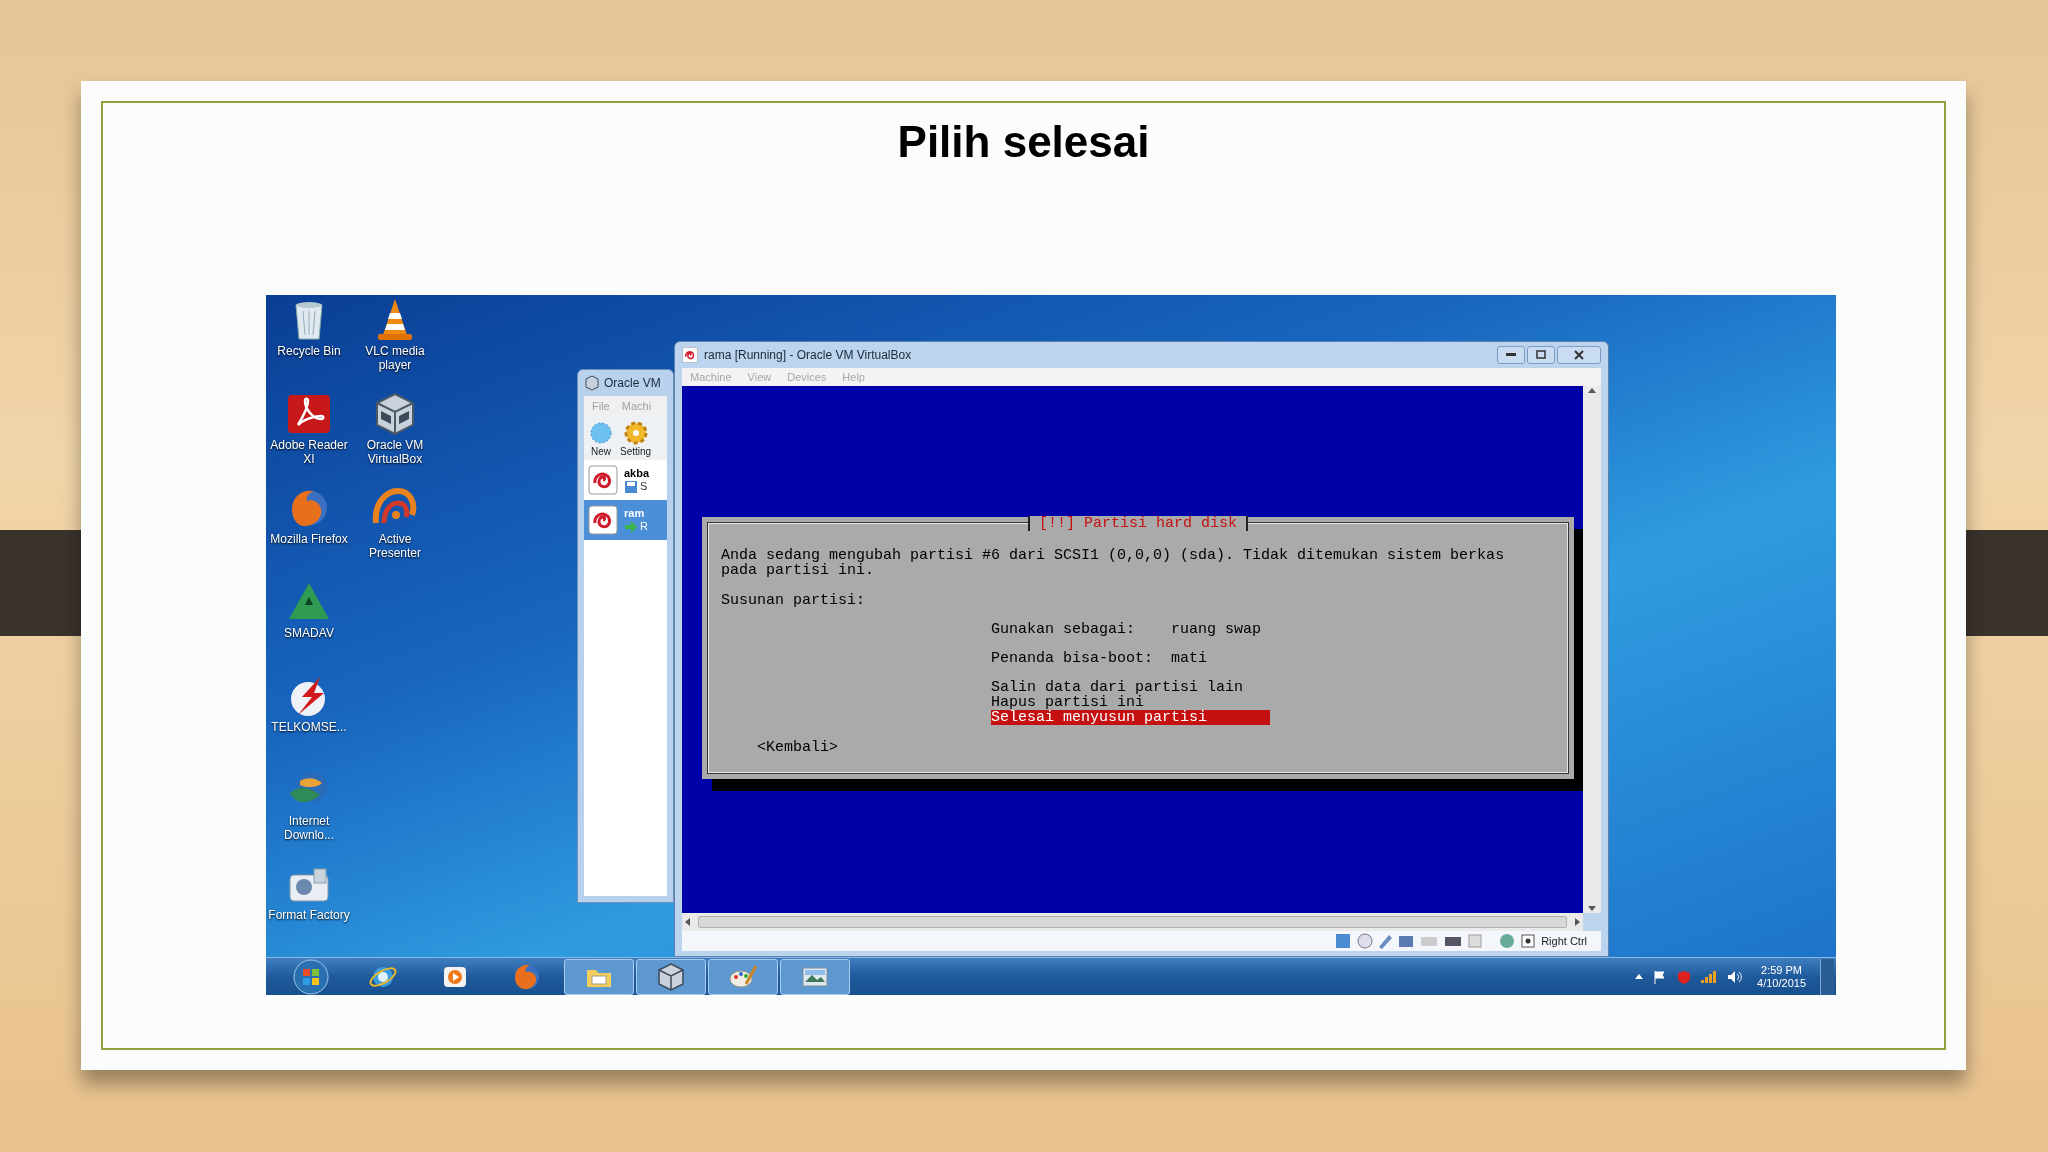 The height and width of the screenshot is (1152, 2048). I want to click on menu-option: Hapus partisi ini, so click(1131, 702).